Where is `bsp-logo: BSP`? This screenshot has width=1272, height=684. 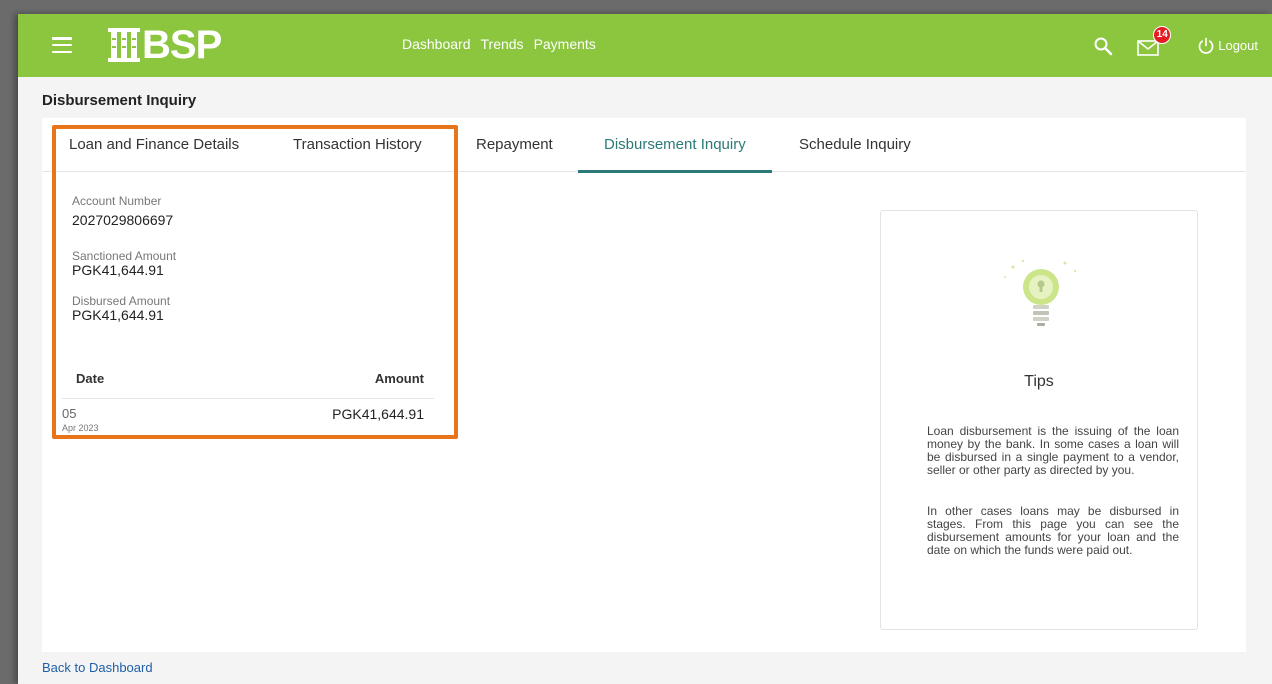
bsp-logo: BSP is located at coordinates (165, 45).